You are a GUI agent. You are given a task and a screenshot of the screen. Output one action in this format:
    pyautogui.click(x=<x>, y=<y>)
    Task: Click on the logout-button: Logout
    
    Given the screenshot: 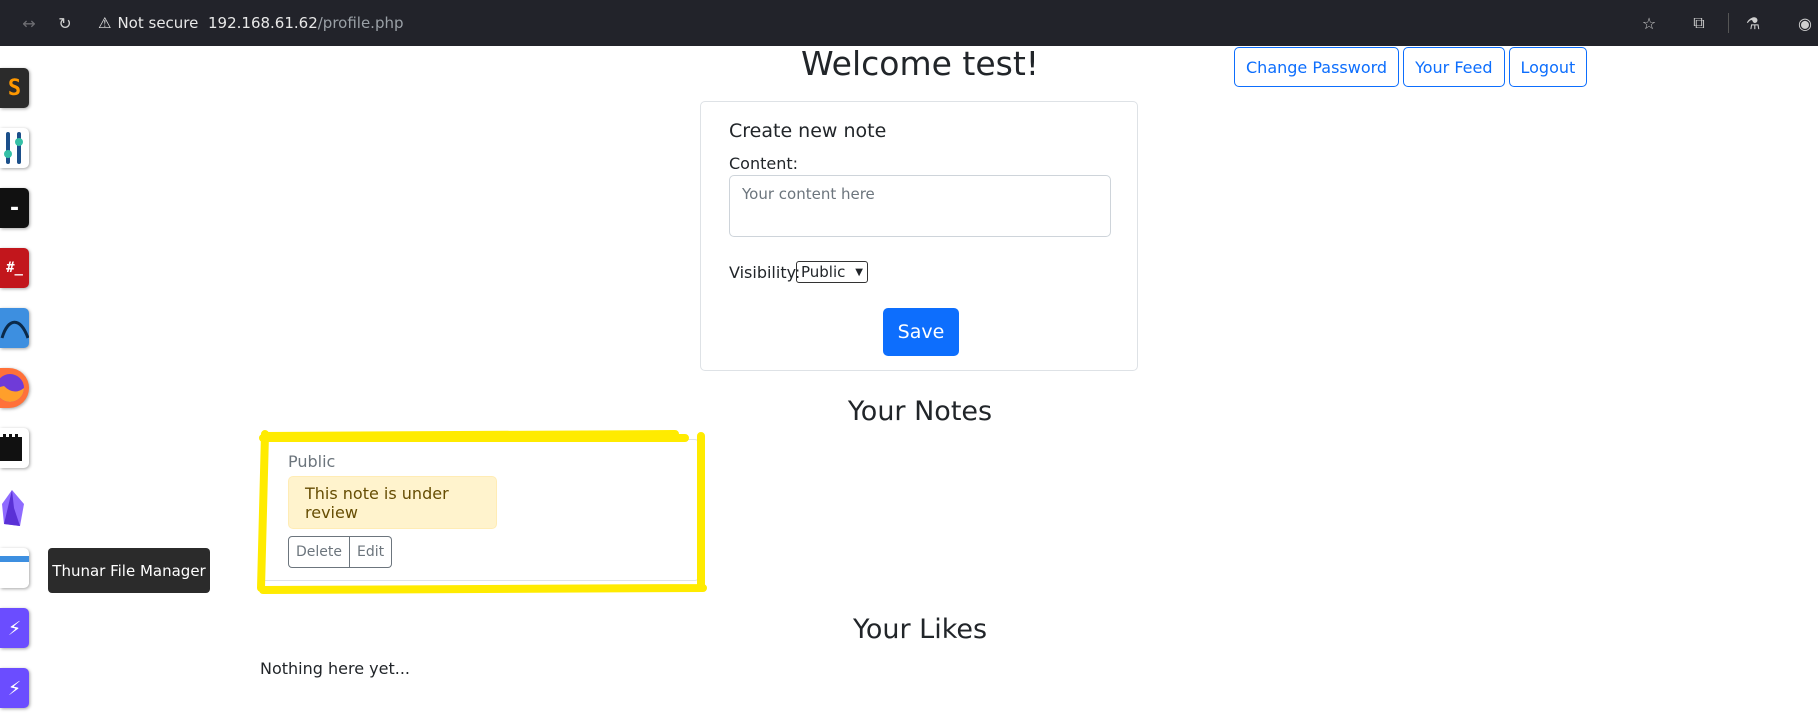 What is the action you would take?
    pyautogui.click(x=1548, y=67)
    